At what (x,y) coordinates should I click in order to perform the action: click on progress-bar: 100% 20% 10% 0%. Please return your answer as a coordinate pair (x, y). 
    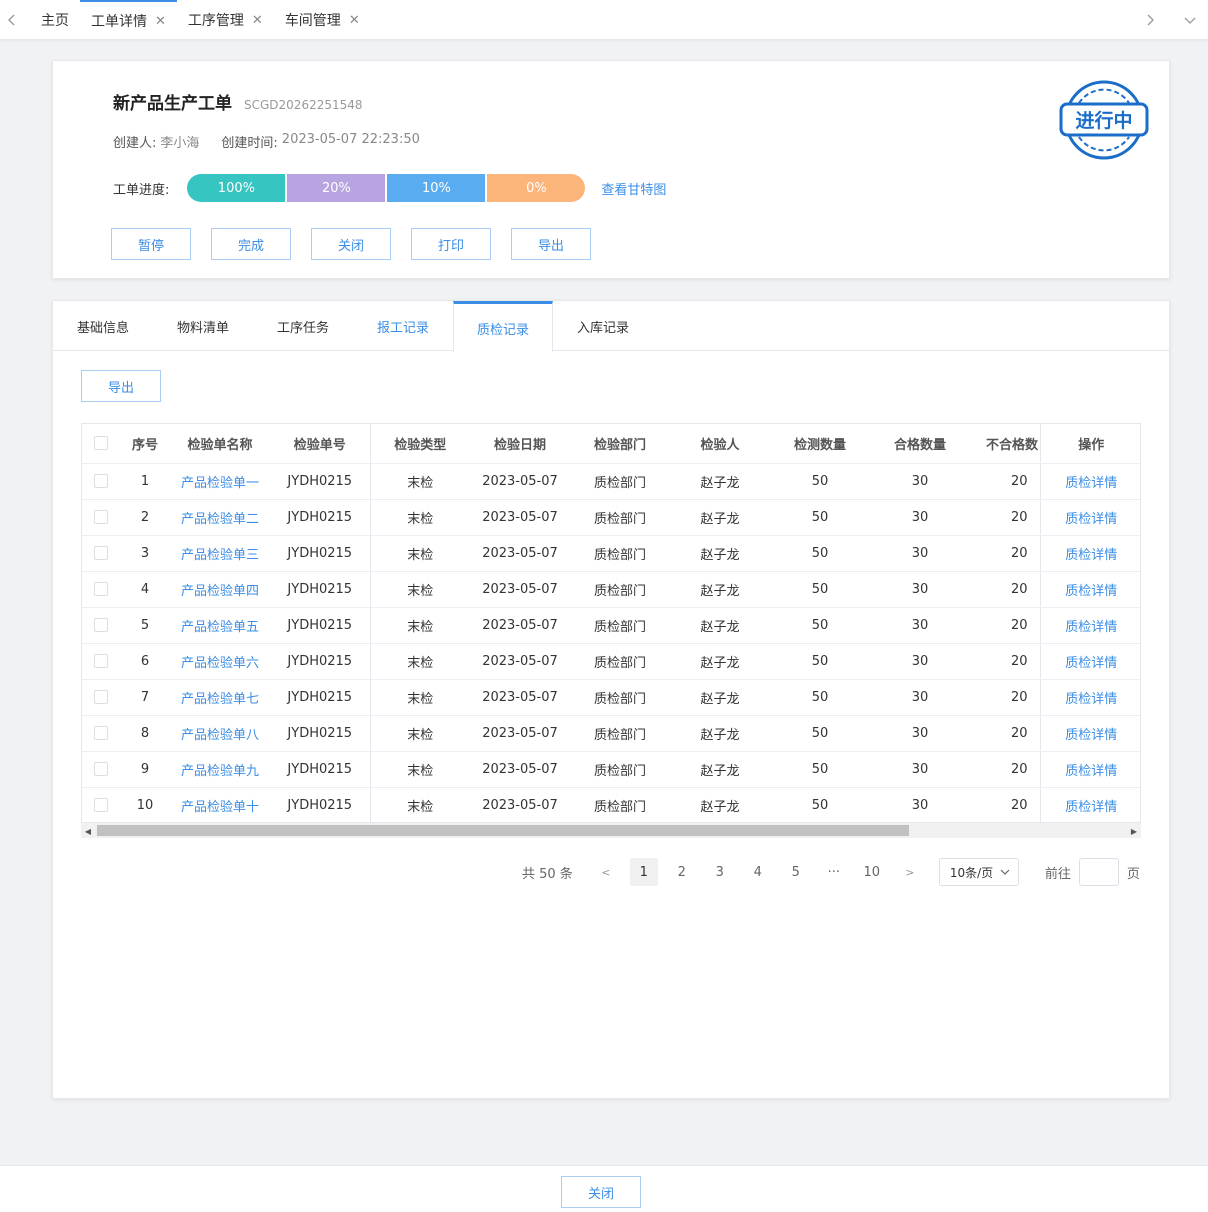
    Looking at the image, I should click on (386, 188).